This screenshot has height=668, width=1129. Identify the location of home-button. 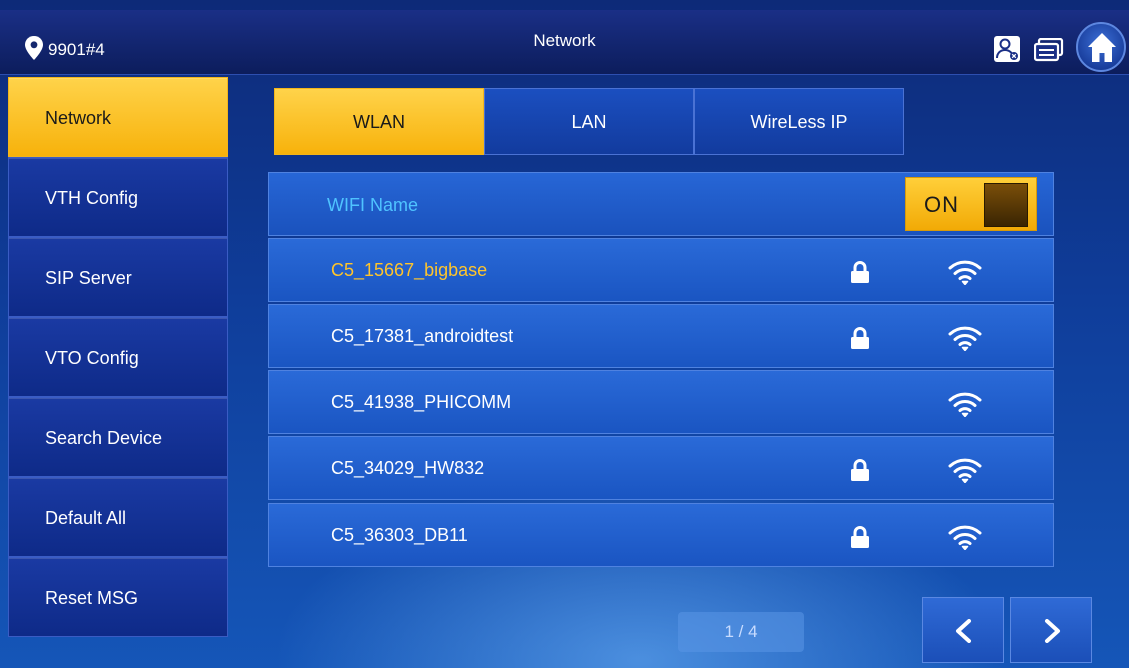
(1101, 47).